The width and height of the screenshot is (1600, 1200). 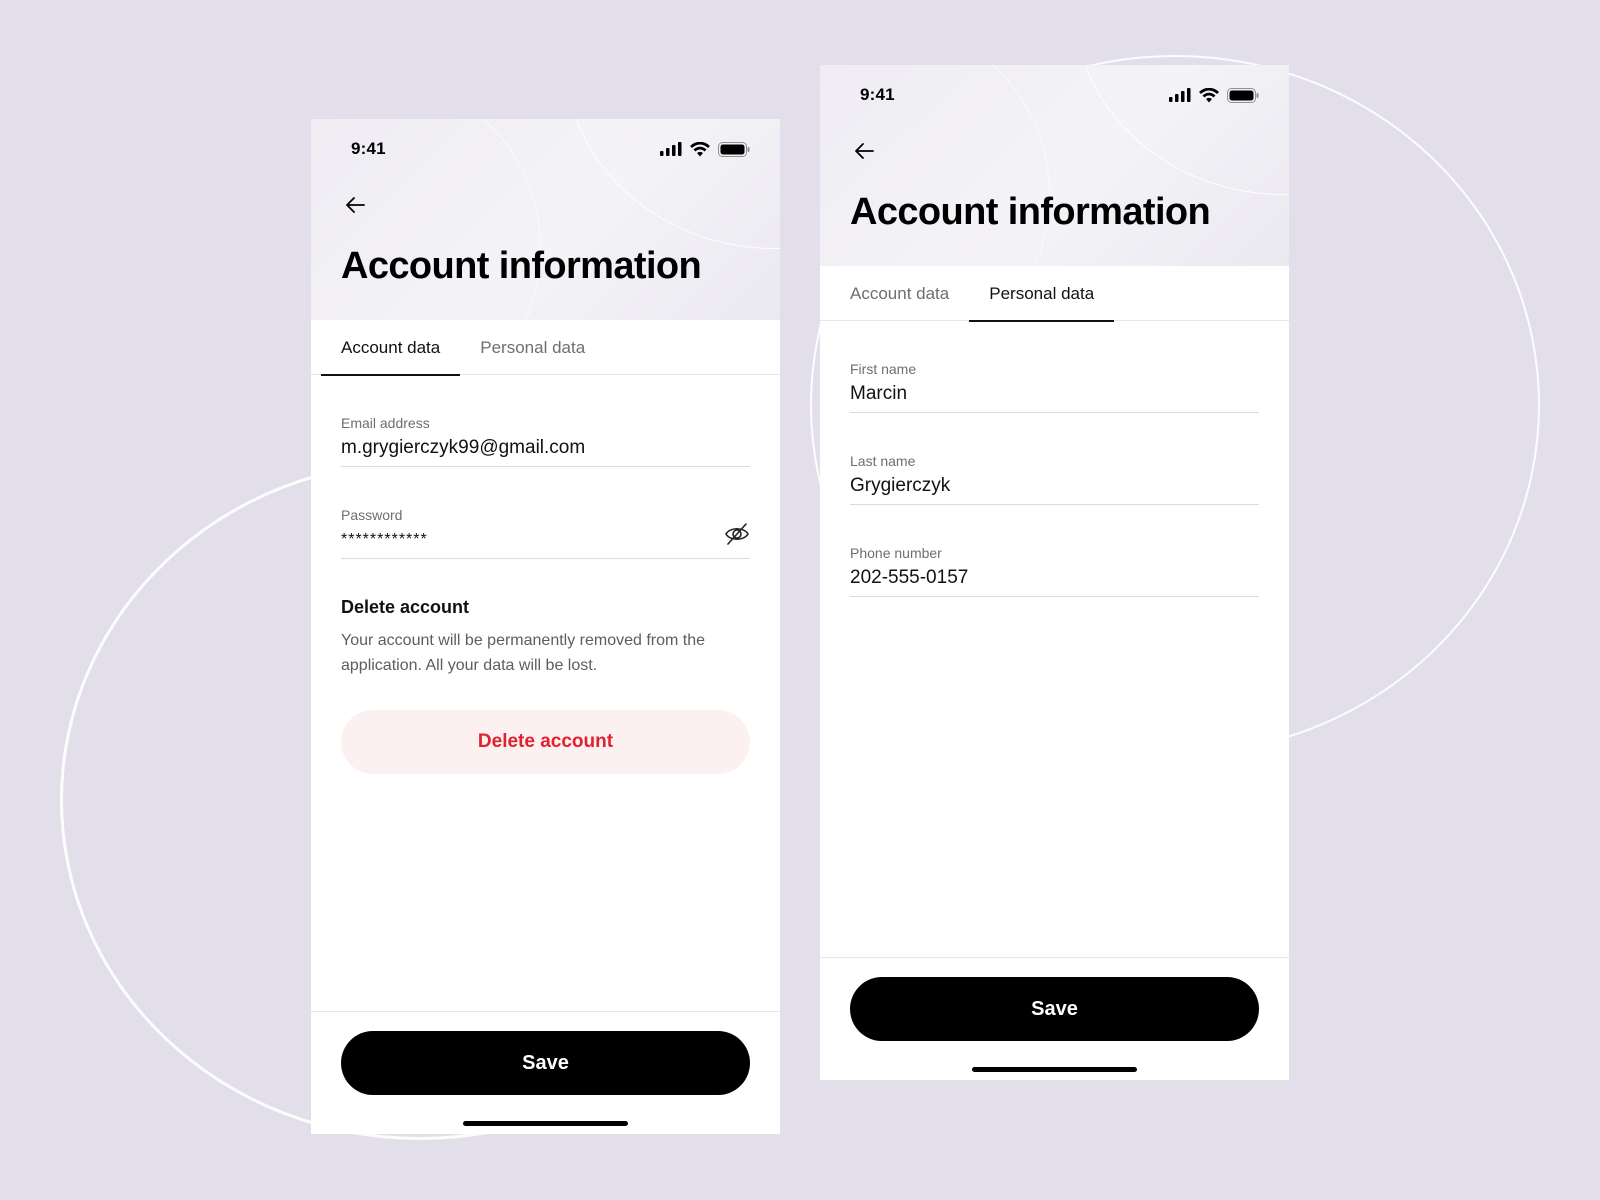 What do you see at coordinates (405, 607) in the screenshot?
I see `delete-account-heading: Delete account` at bounding box center [405, 607].